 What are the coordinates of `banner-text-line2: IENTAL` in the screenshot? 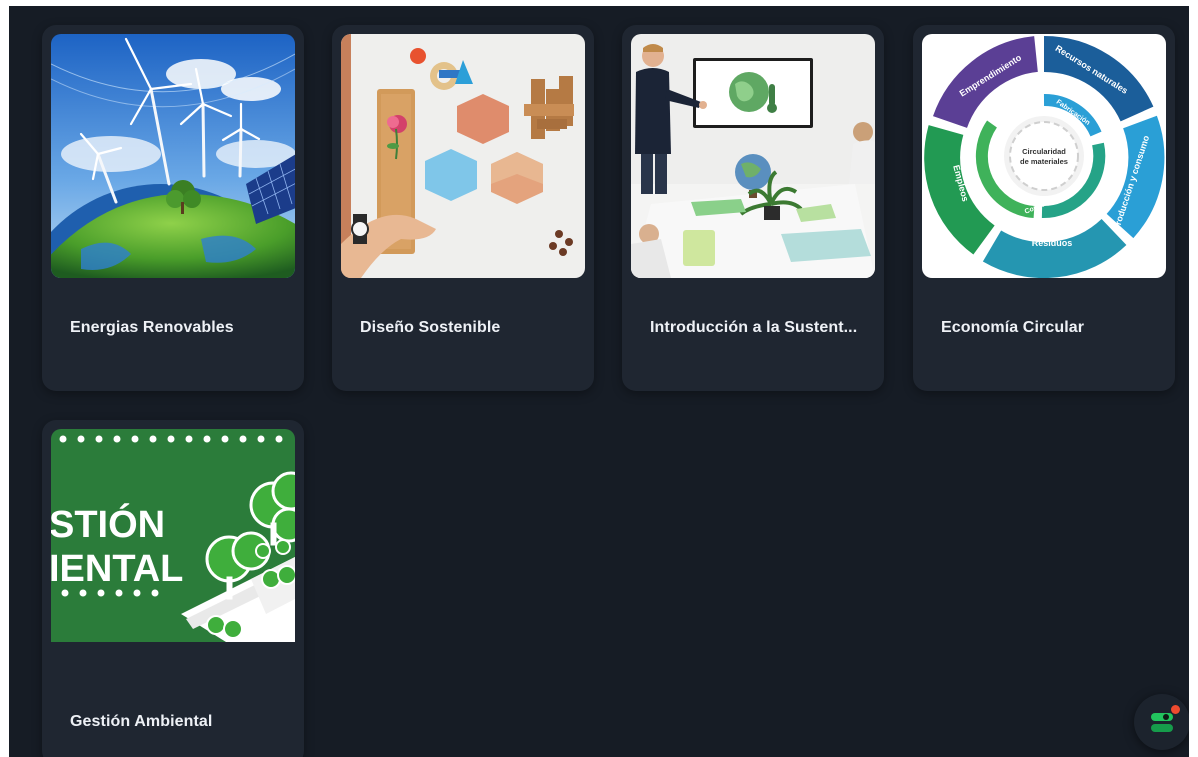 It's located at (117, 569).